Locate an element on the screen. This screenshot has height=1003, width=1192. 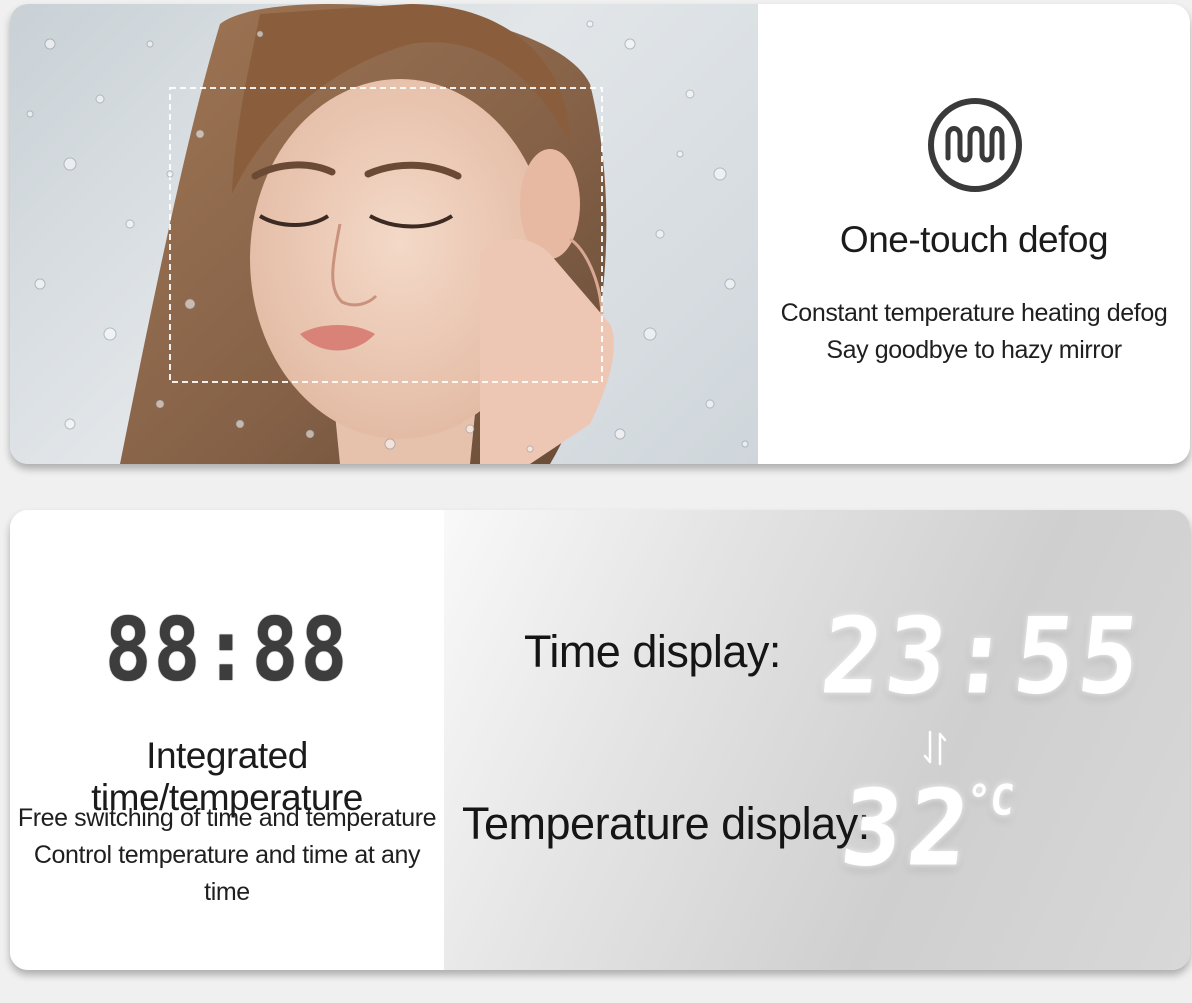
time-temp-desc-line-1: Free switching of time and temperature is located at coordinates (227, 818).